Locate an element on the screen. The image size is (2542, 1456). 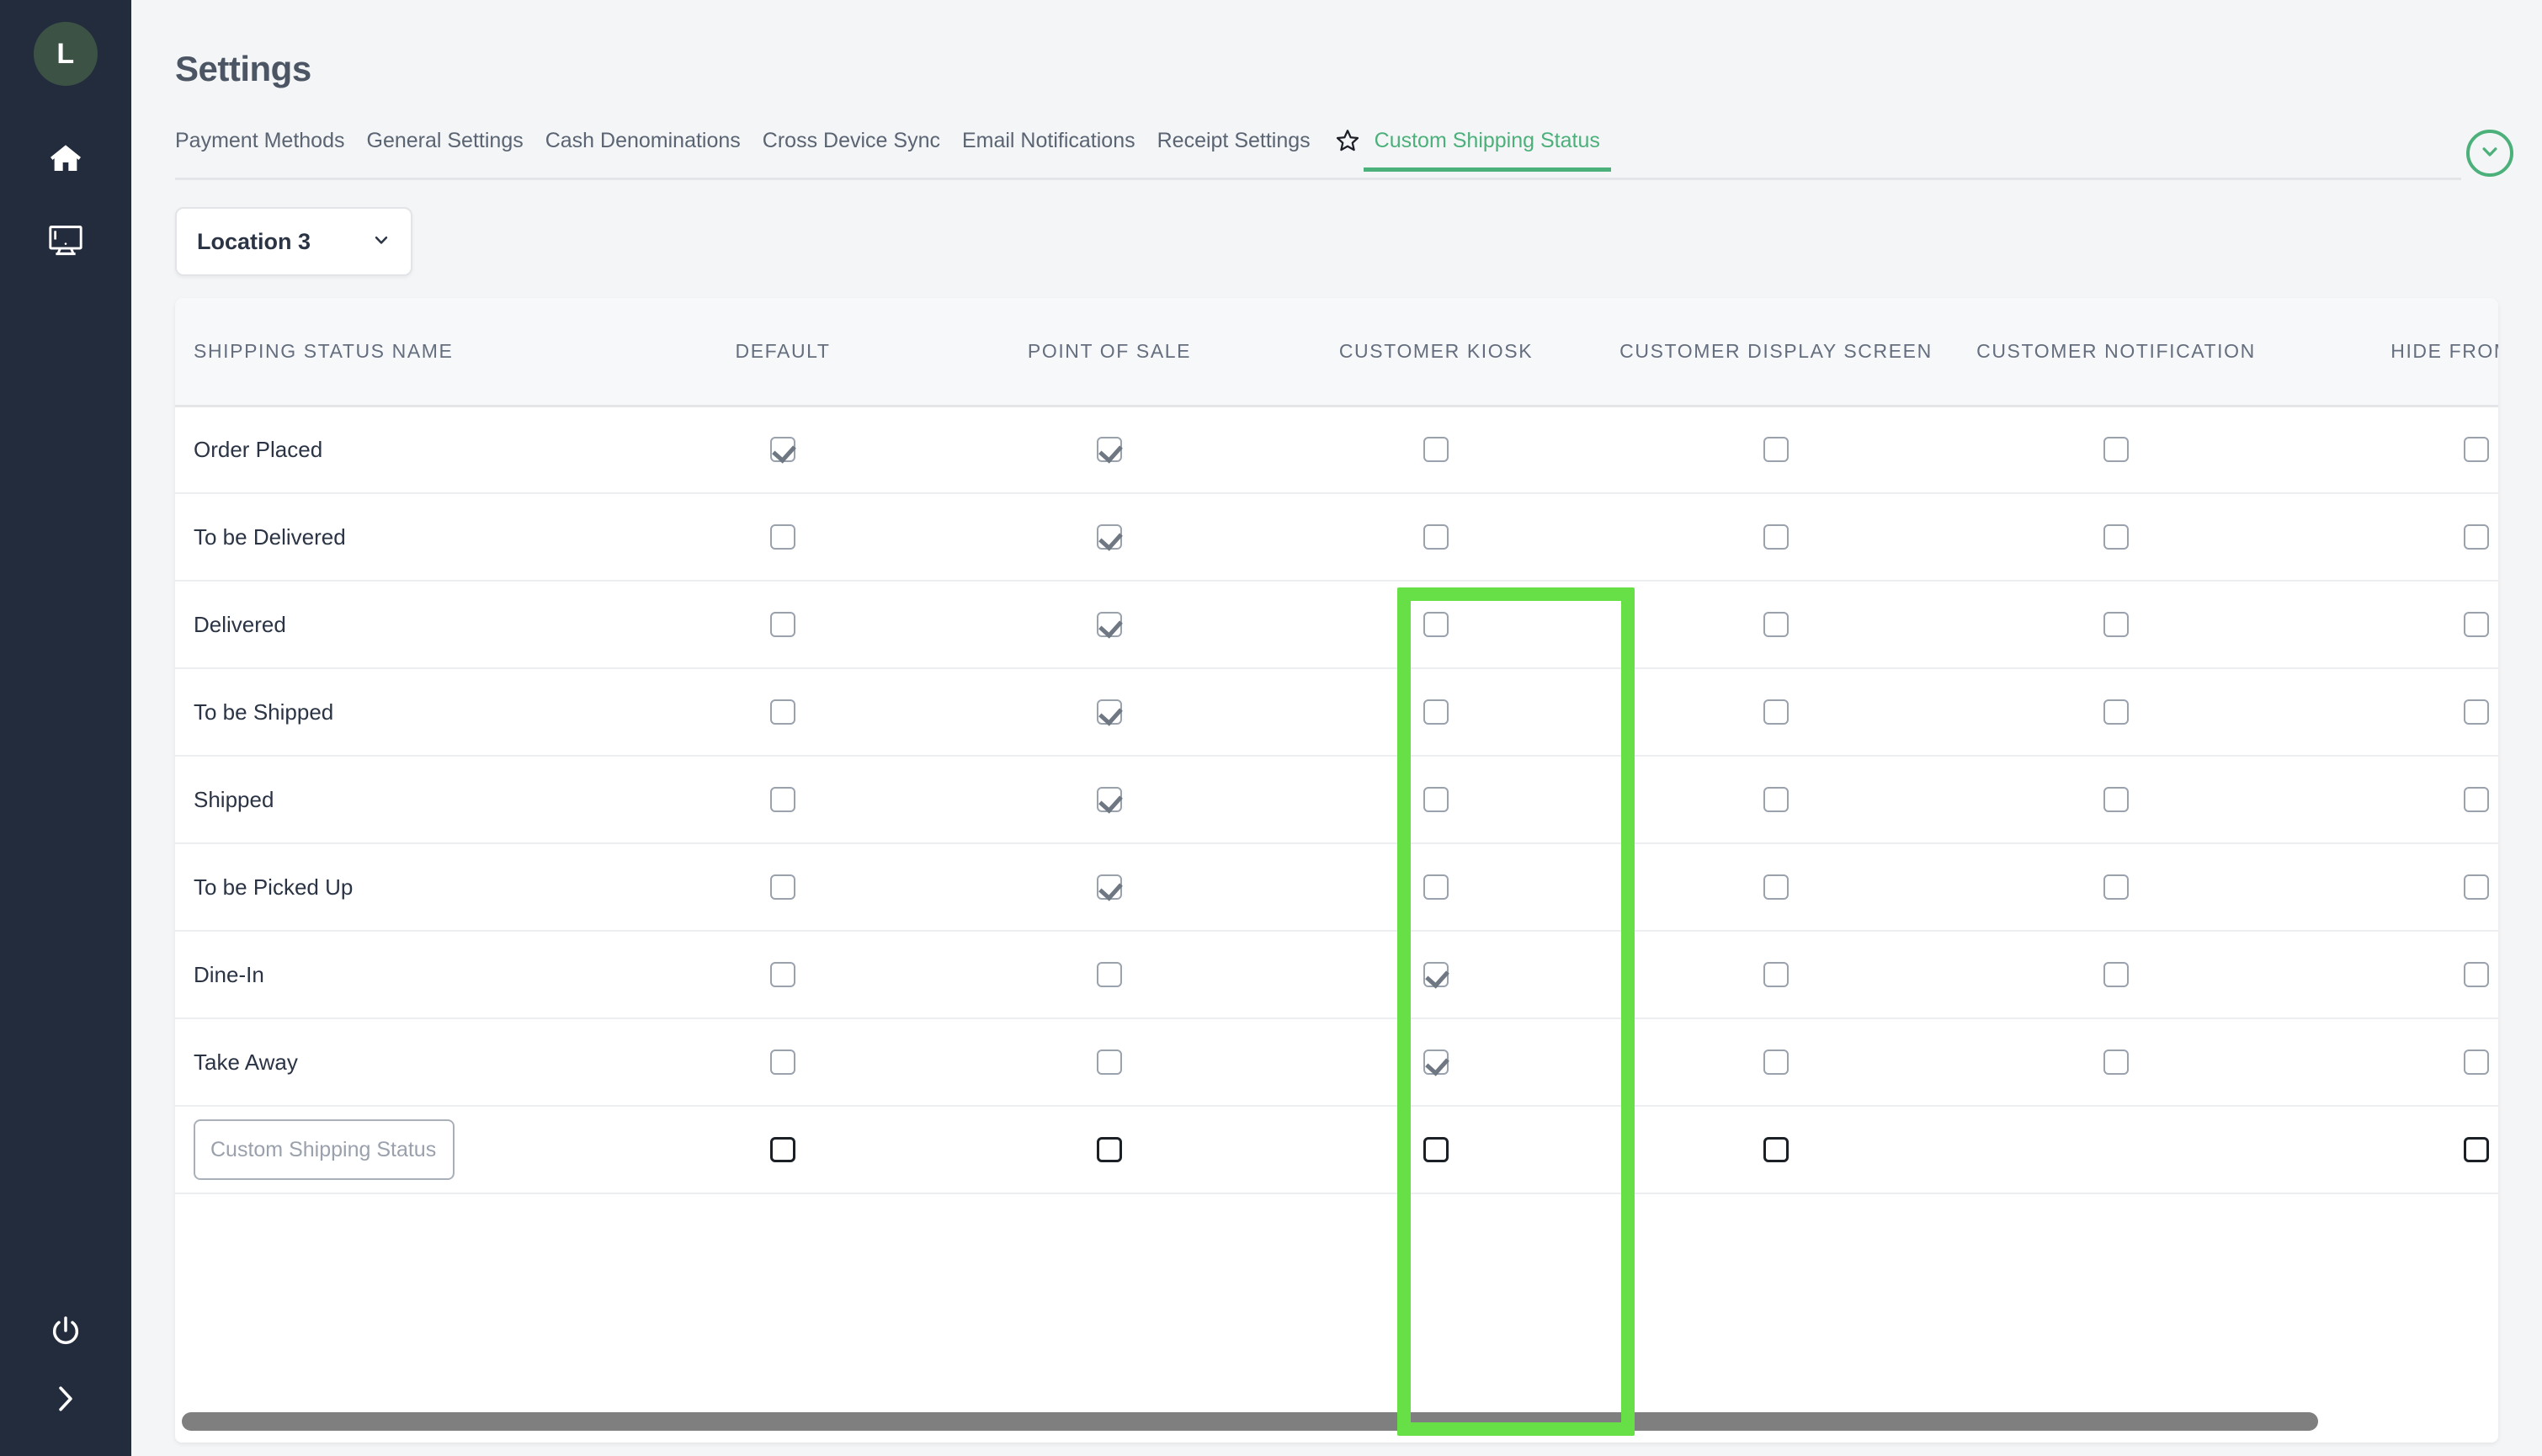
new-checkbox-customer-display-screen is located at coordinates (1776, 1150).